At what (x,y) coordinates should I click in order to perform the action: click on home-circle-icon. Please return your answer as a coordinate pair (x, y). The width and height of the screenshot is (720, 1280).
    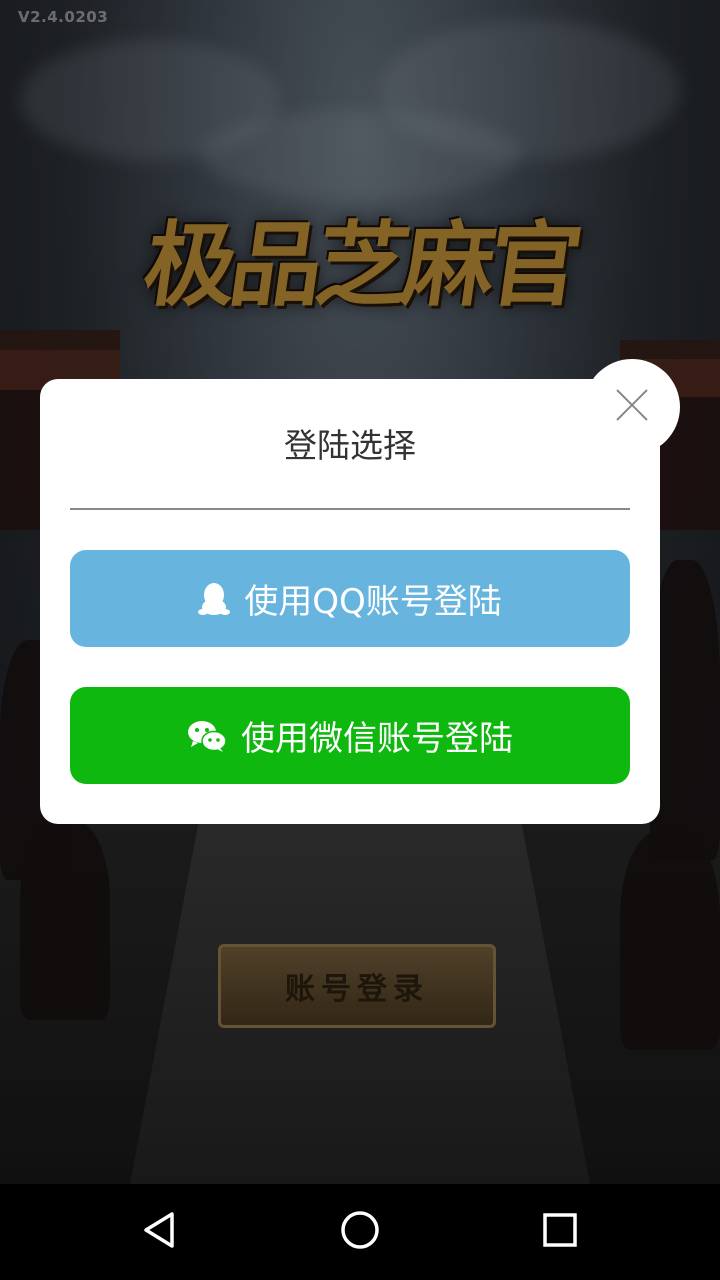
    Looking at the image, I should click on (360, 1232).